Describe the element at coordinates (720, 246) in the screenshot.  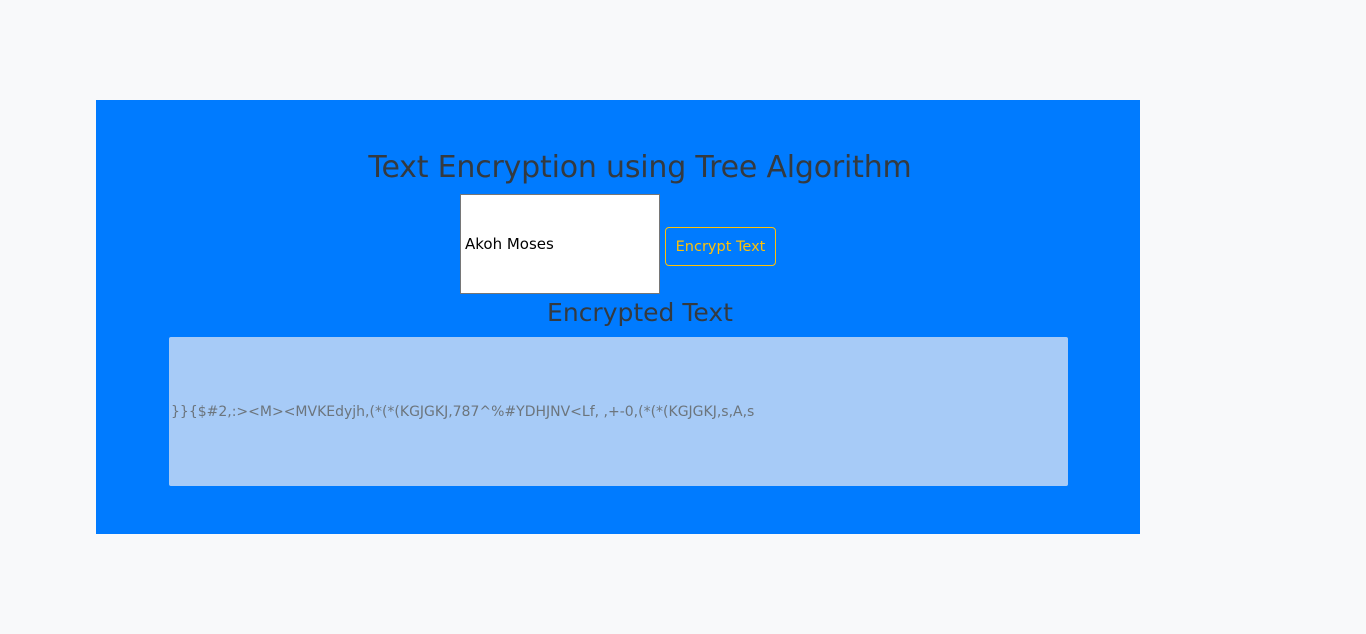
I see `encrypt-text-button: Encrypt Text` at that location.